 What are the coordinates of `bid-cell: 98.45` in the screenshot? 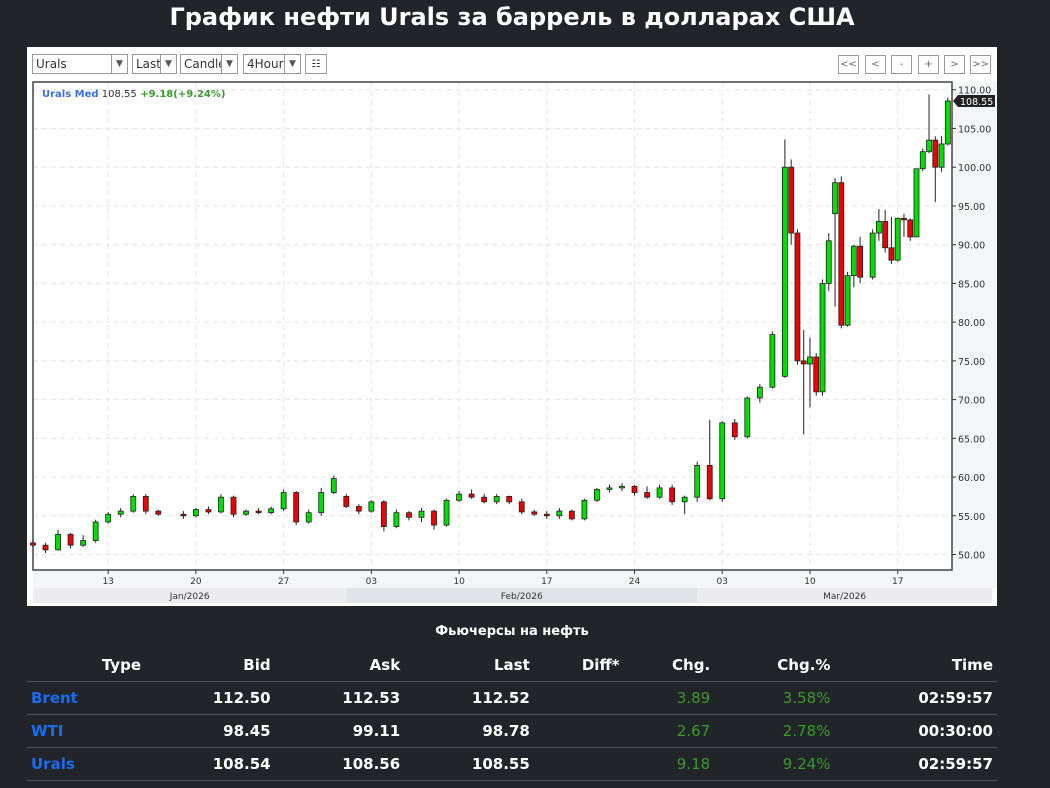 It's located at (210, 731).